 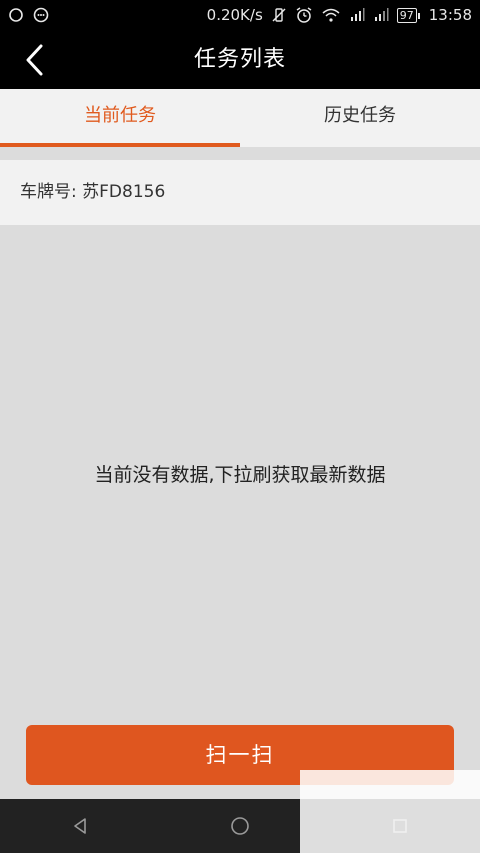 What do you see at coordinates (240, 192) in the screenshot?
I see `license-plate-label: 车牌号: 苏FD8156` at bounding box center [240, 192].